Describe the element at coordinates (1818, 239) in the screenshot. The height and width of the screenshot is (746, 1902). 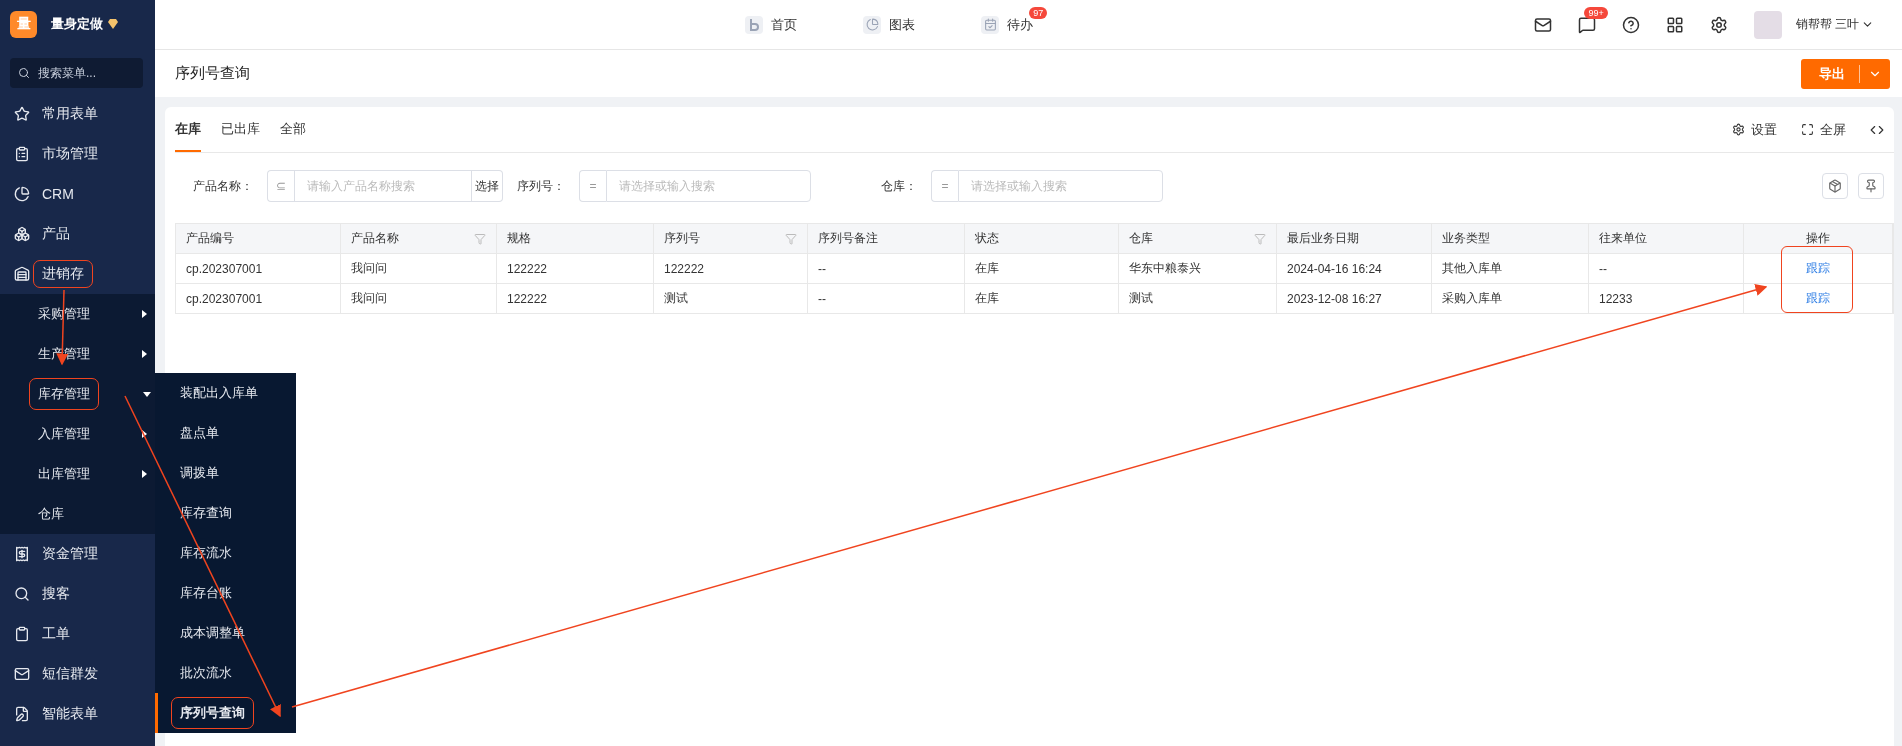
I see `column-header: 操作` at that location.